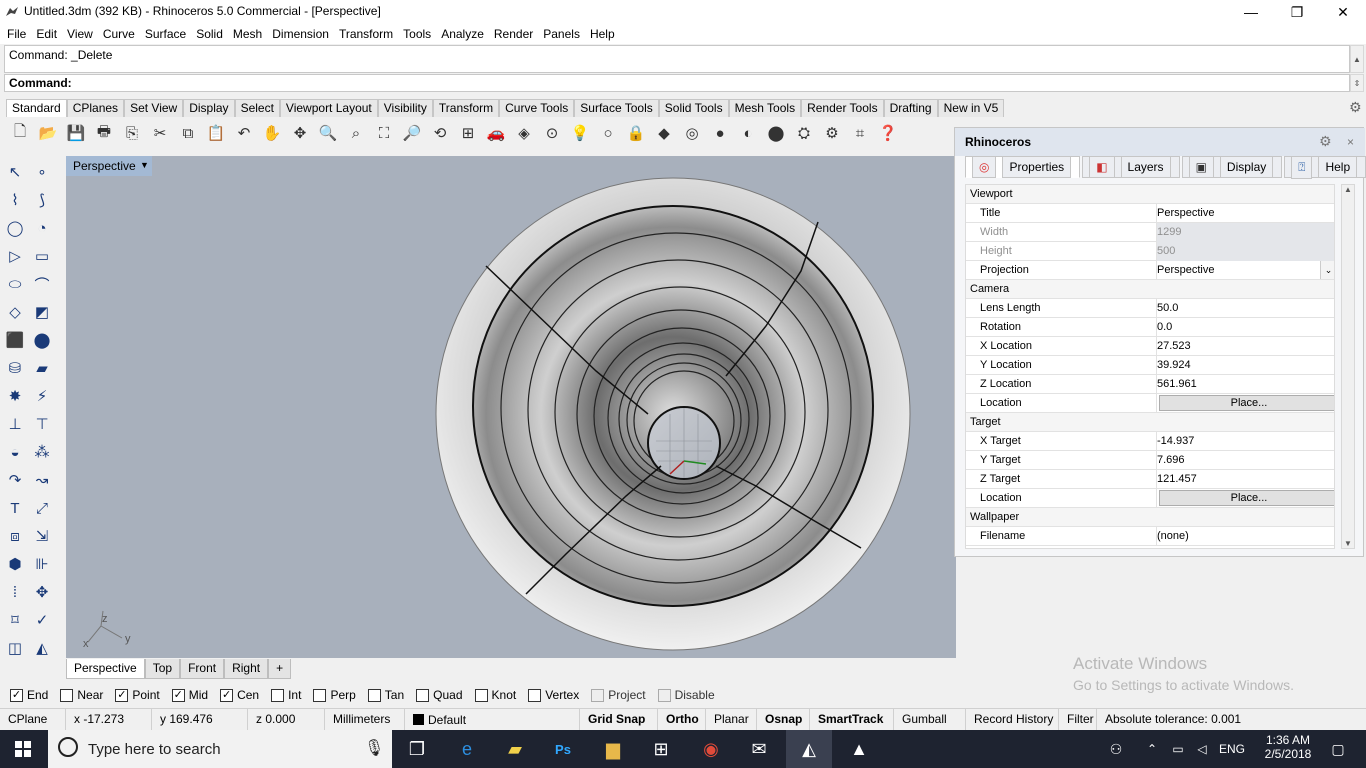 This screenshot has height=768, width=1366. Describe the element at coordinates (1245, 213) in the screenshot. I see `property-value: Perspective` at that location.